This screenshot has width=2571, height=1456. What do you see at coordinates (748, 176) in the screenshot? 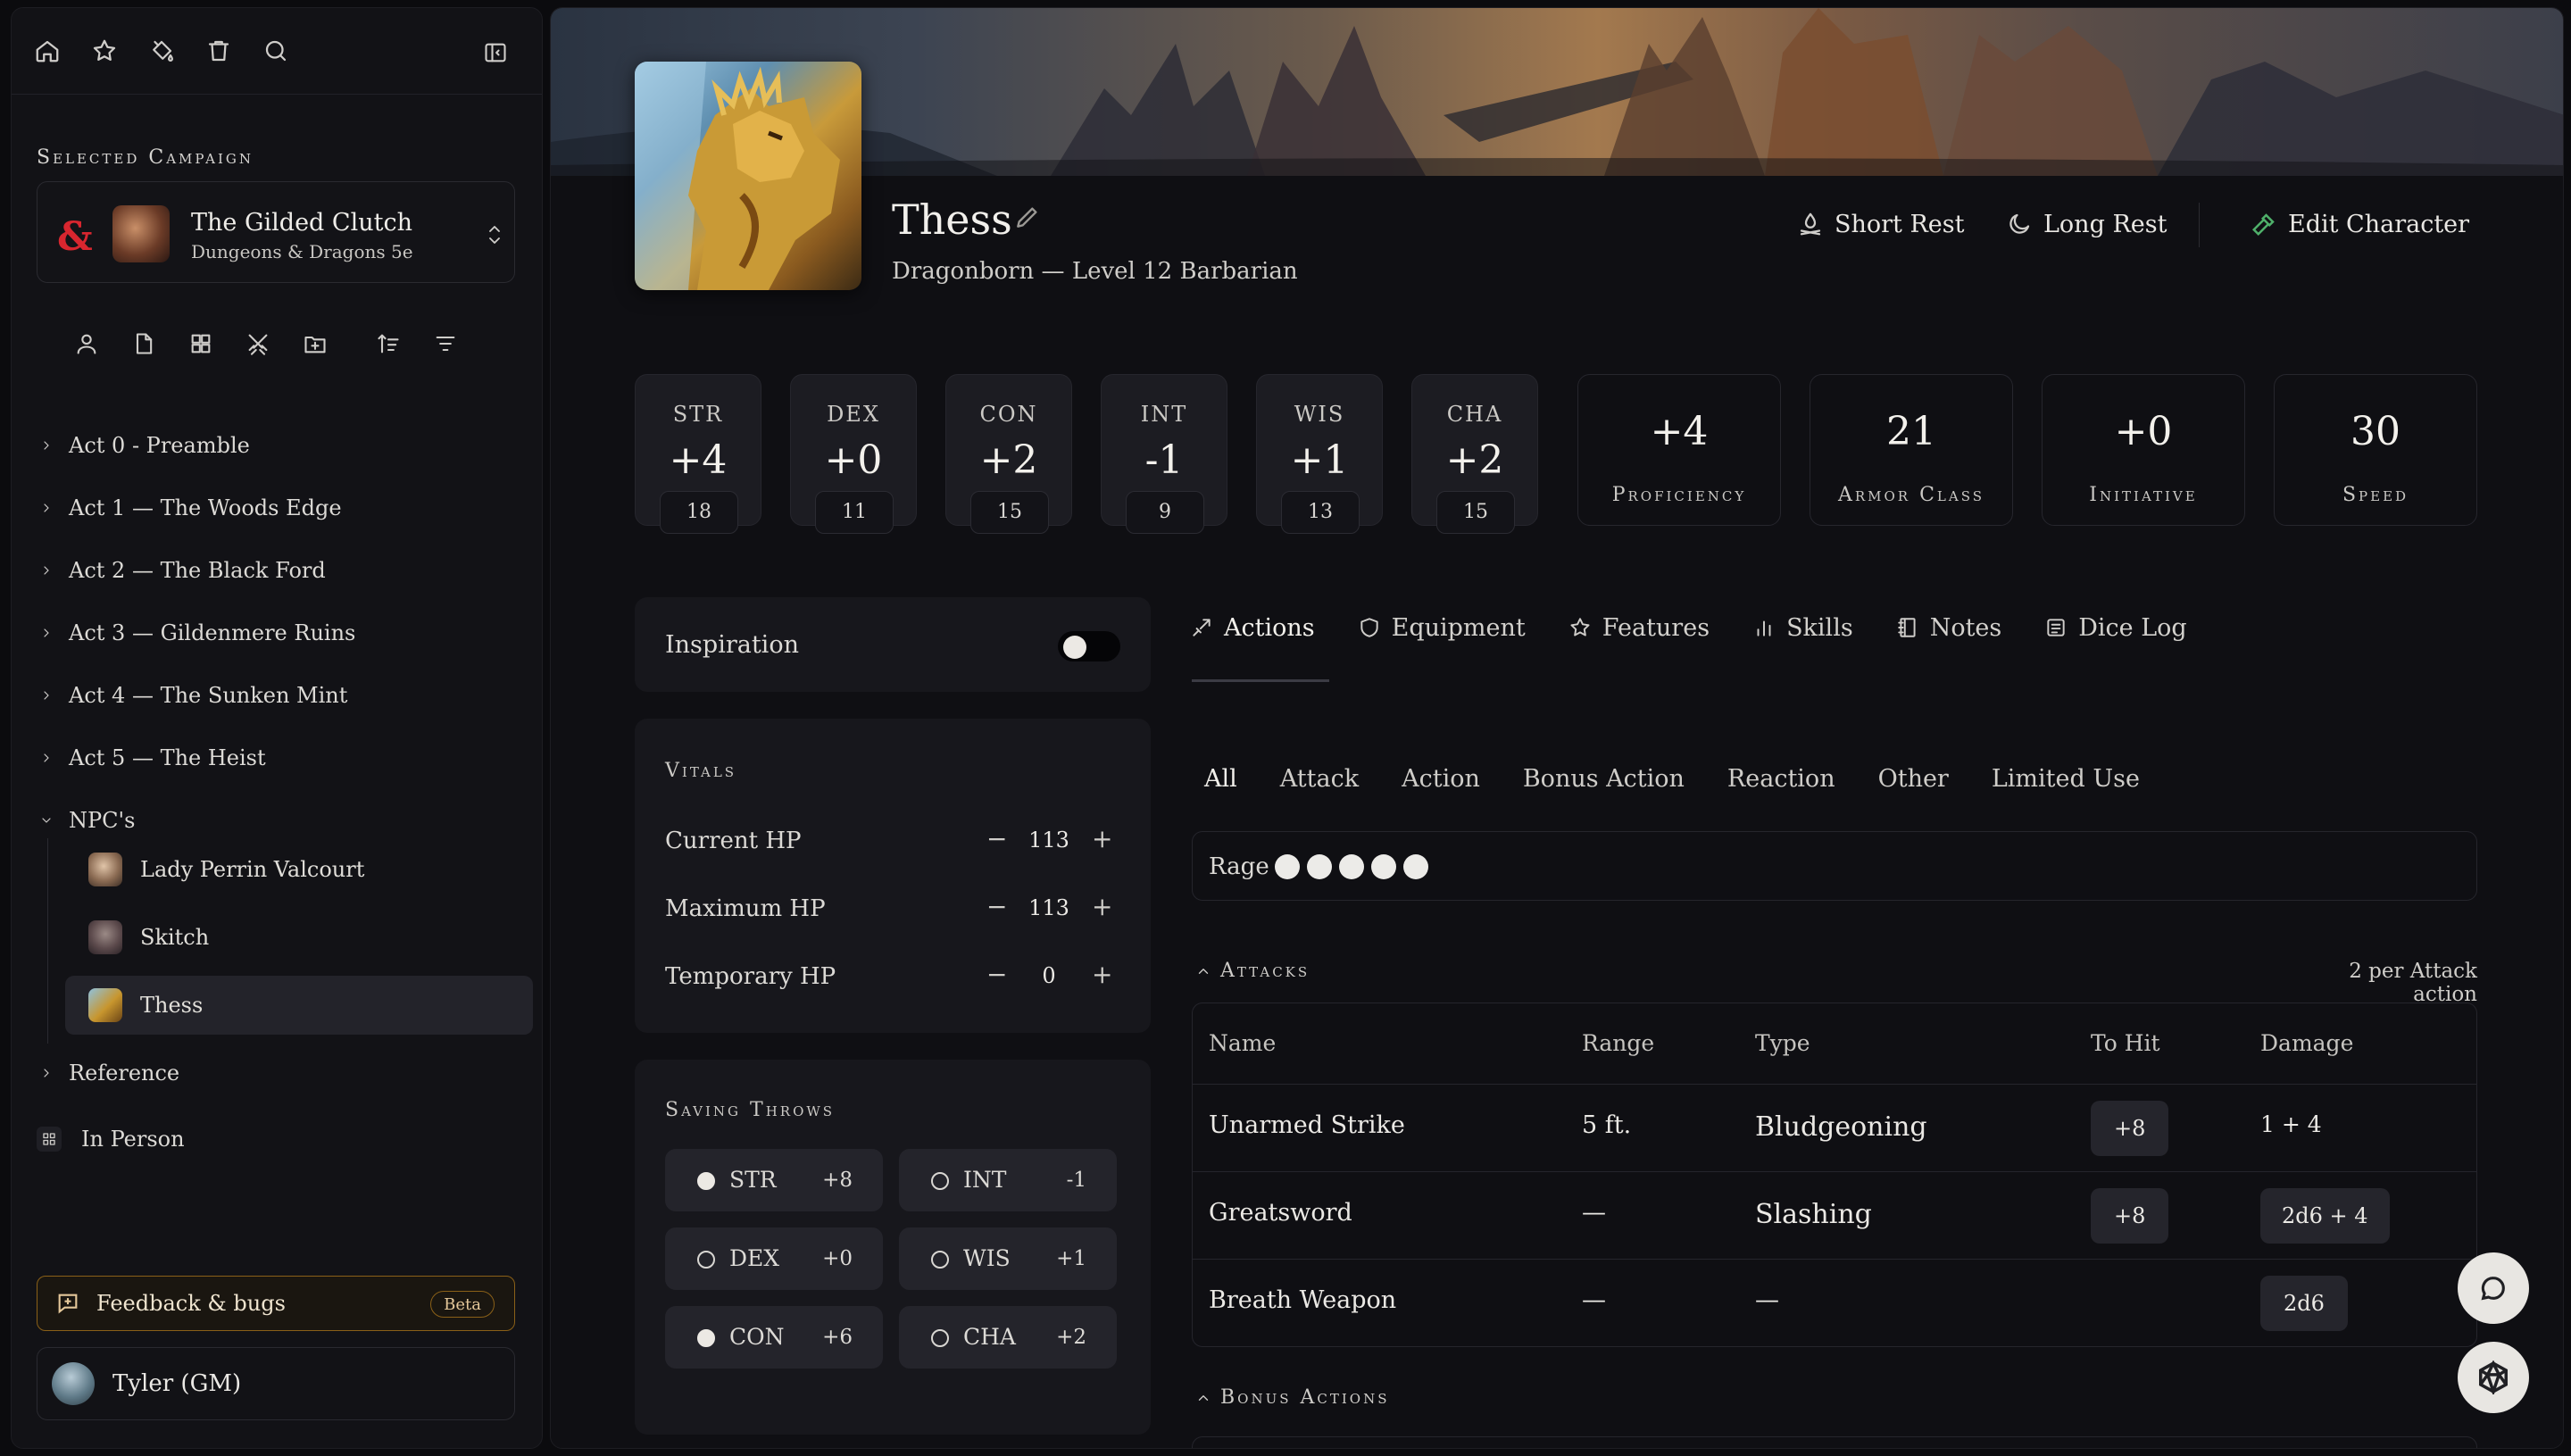
I see `character-portrait` at bounding box center [748, 176].